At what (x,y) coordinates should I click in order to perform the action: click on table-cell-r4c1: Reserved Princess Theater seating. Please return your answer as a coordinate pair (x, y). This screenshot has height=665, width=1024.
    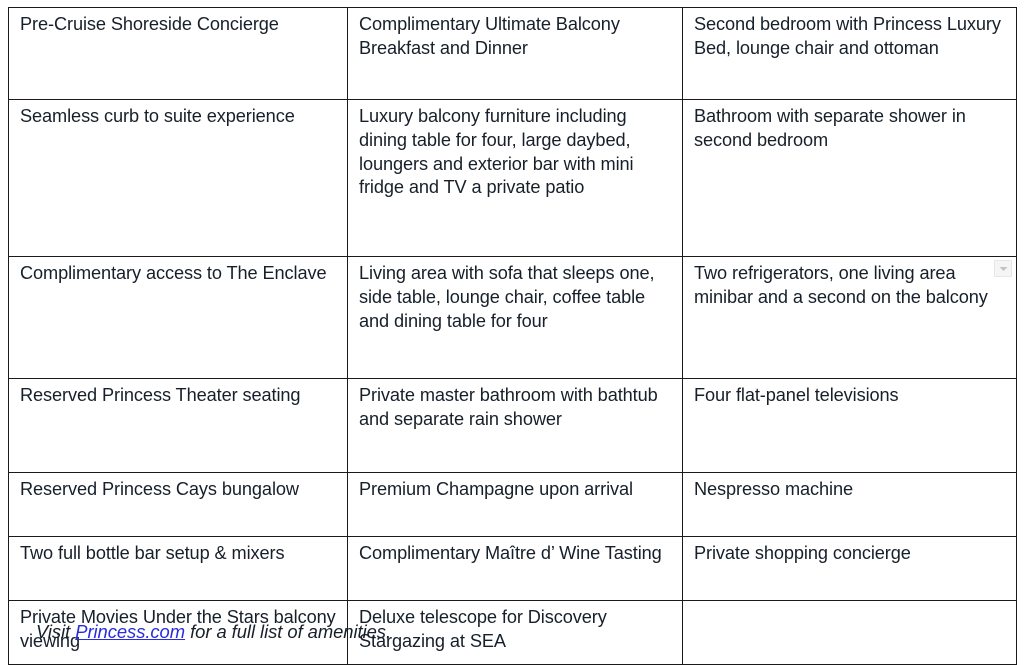
    Looking at the image, I should click on (178, 425).